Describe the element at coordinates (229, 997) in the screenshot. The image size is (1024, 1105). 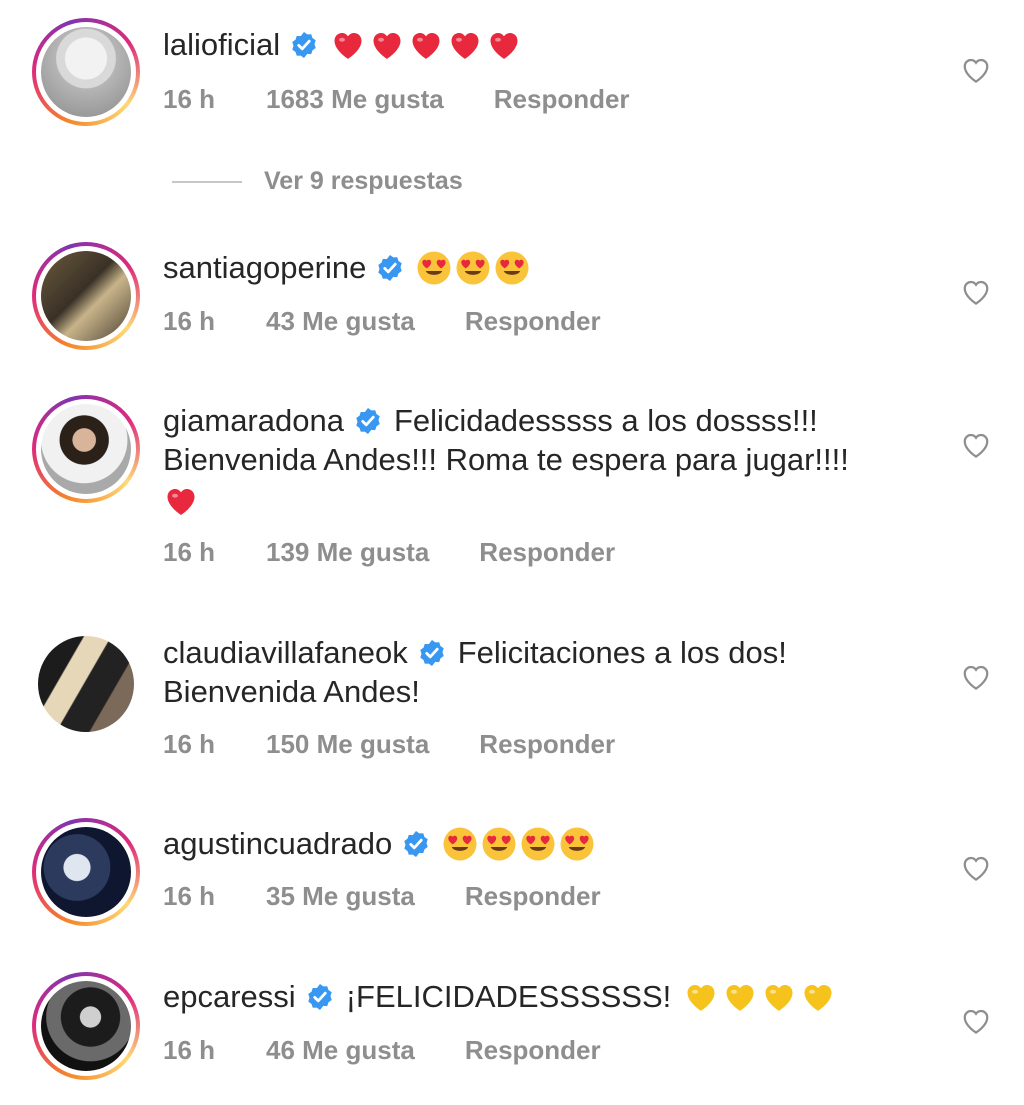
I see `username: epcaressi` at that location.